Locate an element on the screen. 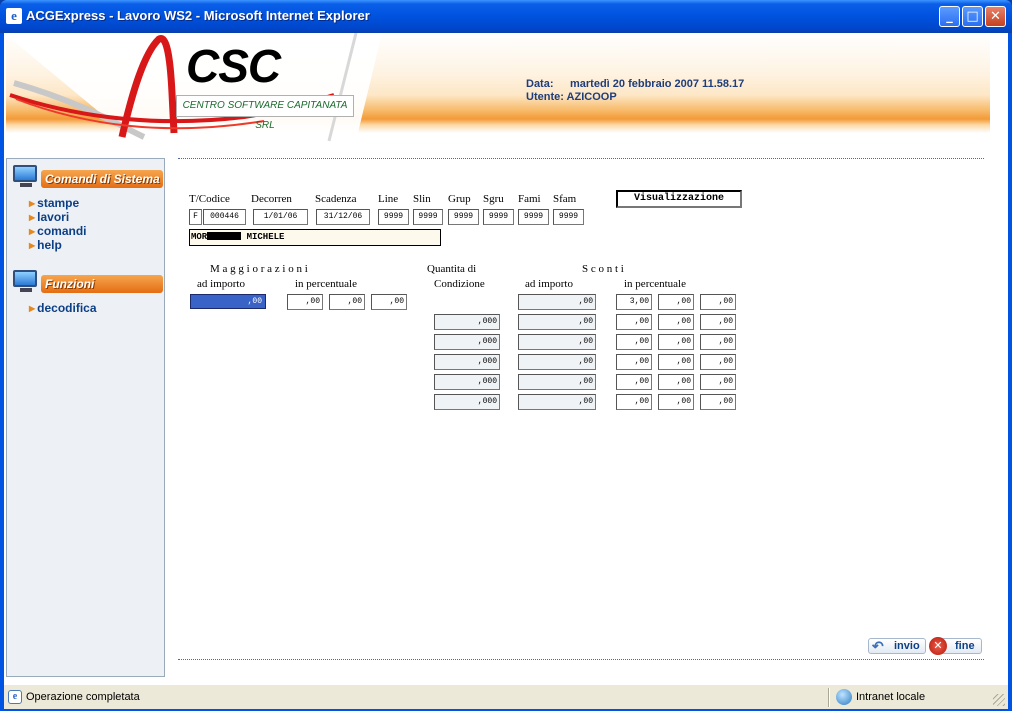 This screenshot has width=1012, height=711. invio-button: ↶ invio is located at coordinates (897, 646).